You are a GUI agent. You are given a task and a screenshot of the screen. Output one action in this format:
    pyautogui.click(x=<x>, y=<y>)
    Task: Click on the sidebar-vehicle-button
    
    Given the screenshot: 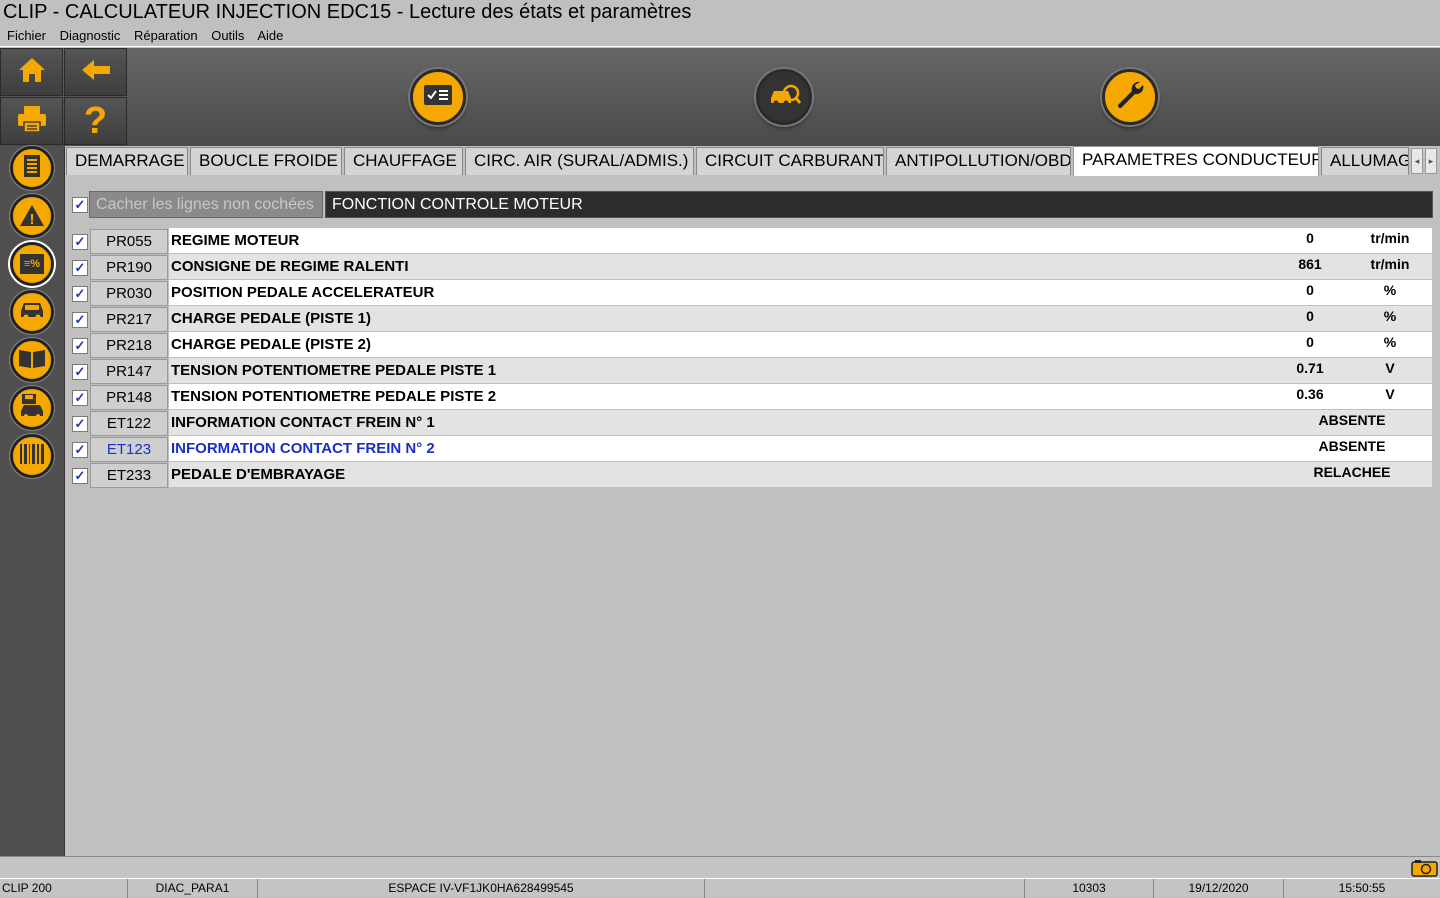 What is the action you would take?
    pyautogui.click(x=32, y=312)
    